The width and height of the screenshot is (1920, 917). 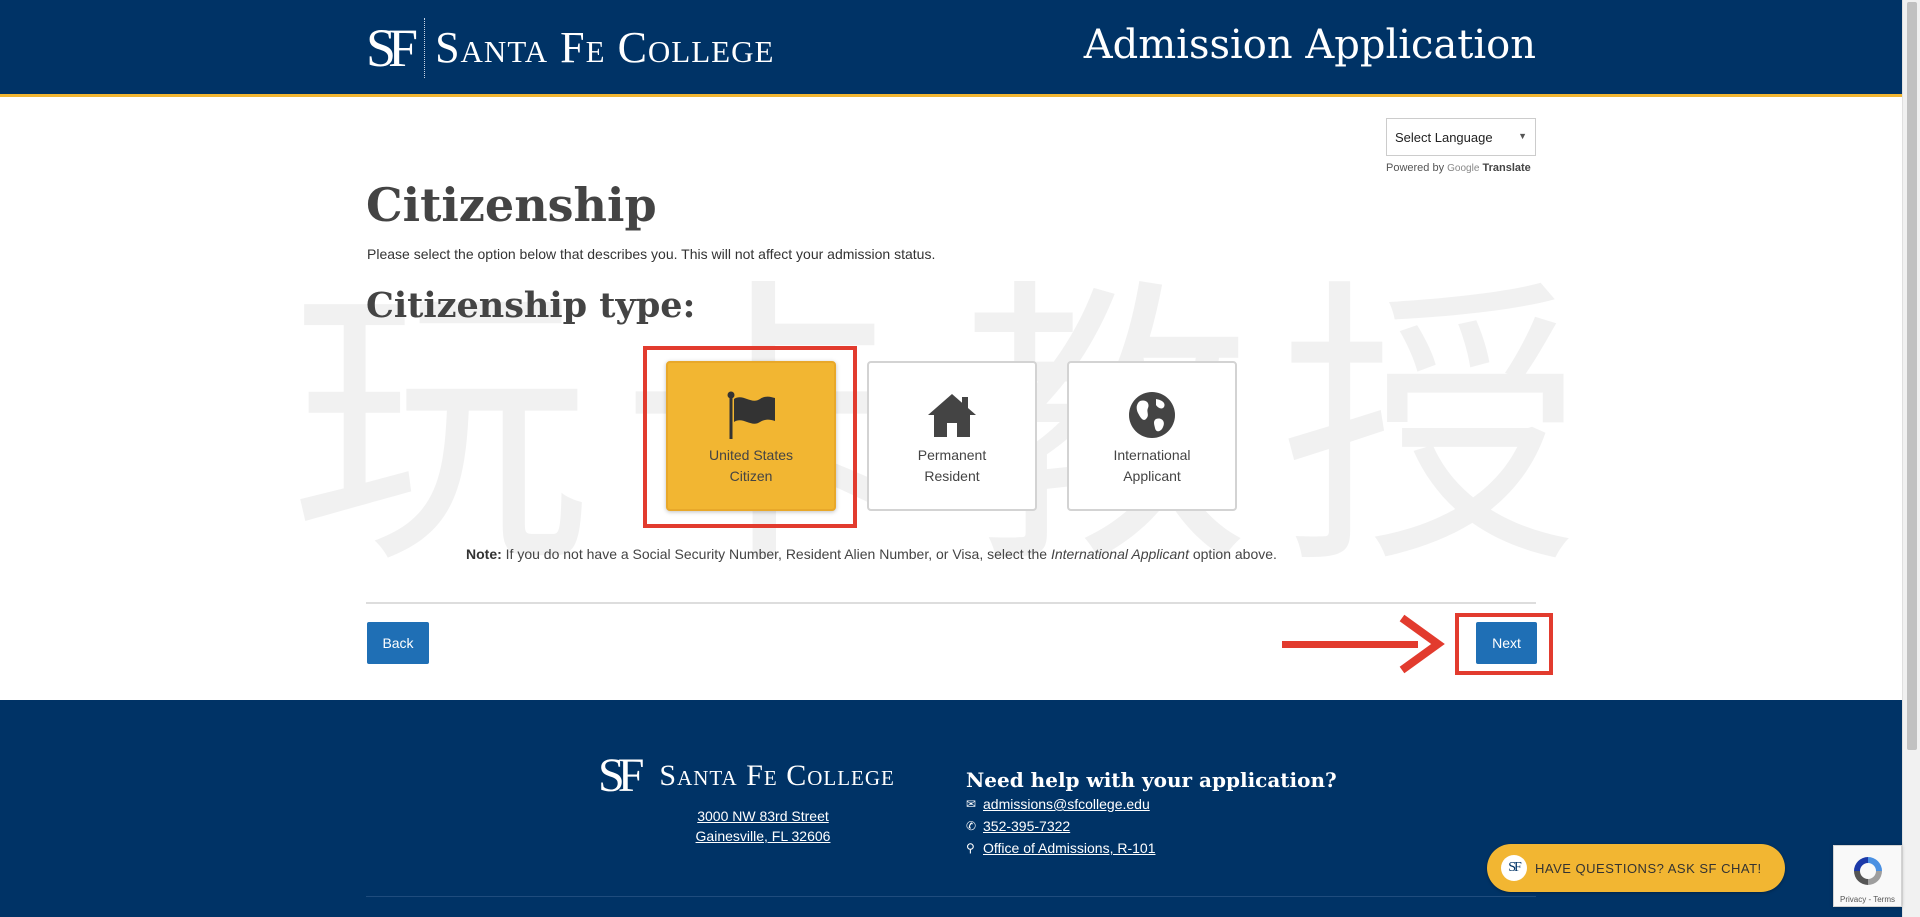 What do you see at coordinates (531, 305) in the screenshot?
I see `section-title: Citizenship type:` at bounding box center [531, 305].